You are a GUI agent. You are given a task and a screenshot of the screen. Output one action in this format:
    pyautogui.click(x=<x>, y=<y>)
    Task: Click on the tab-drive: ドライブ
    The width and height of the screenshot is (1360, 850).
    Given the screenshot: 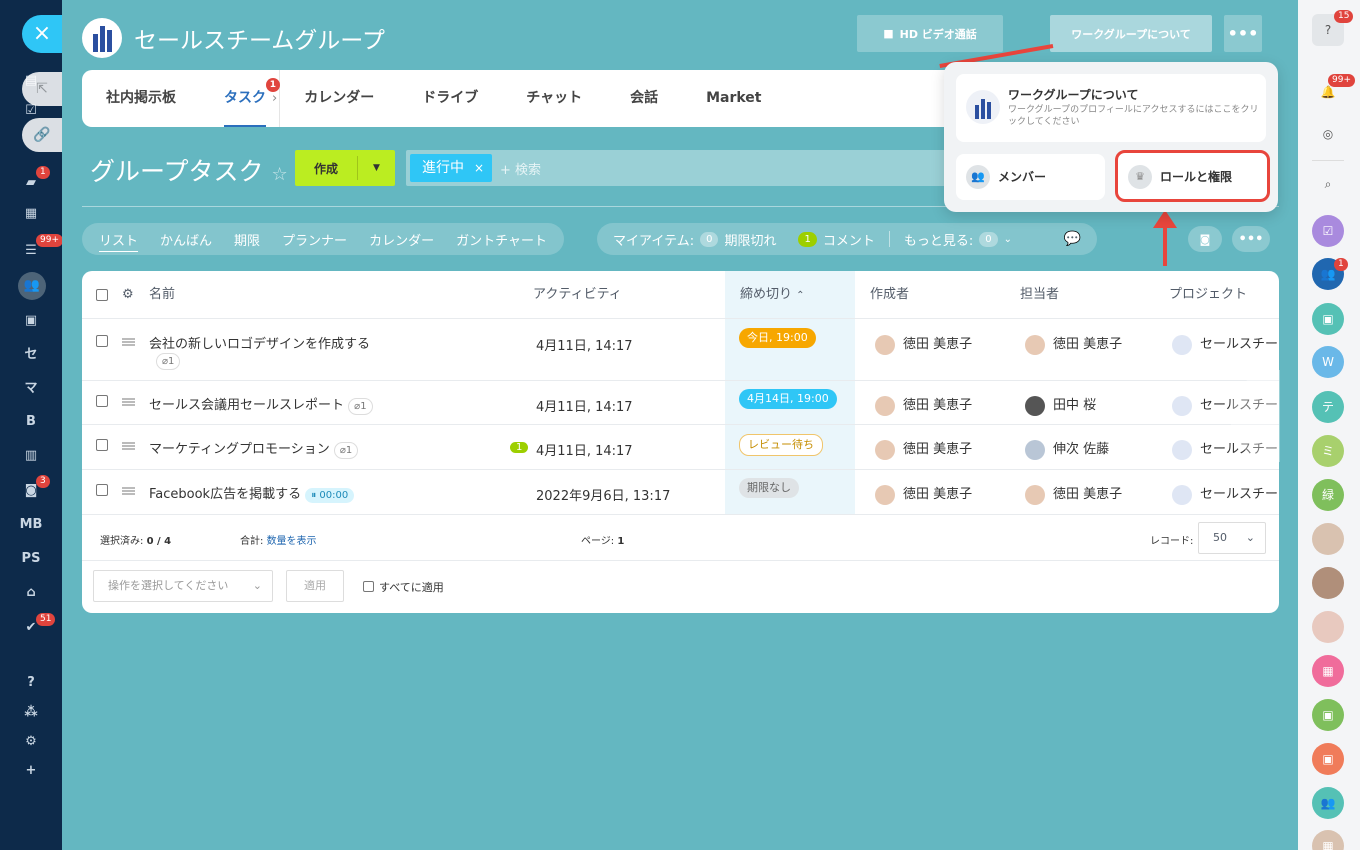 What is the action you would take?
    pyautogui.click(x=450, y=98)
    